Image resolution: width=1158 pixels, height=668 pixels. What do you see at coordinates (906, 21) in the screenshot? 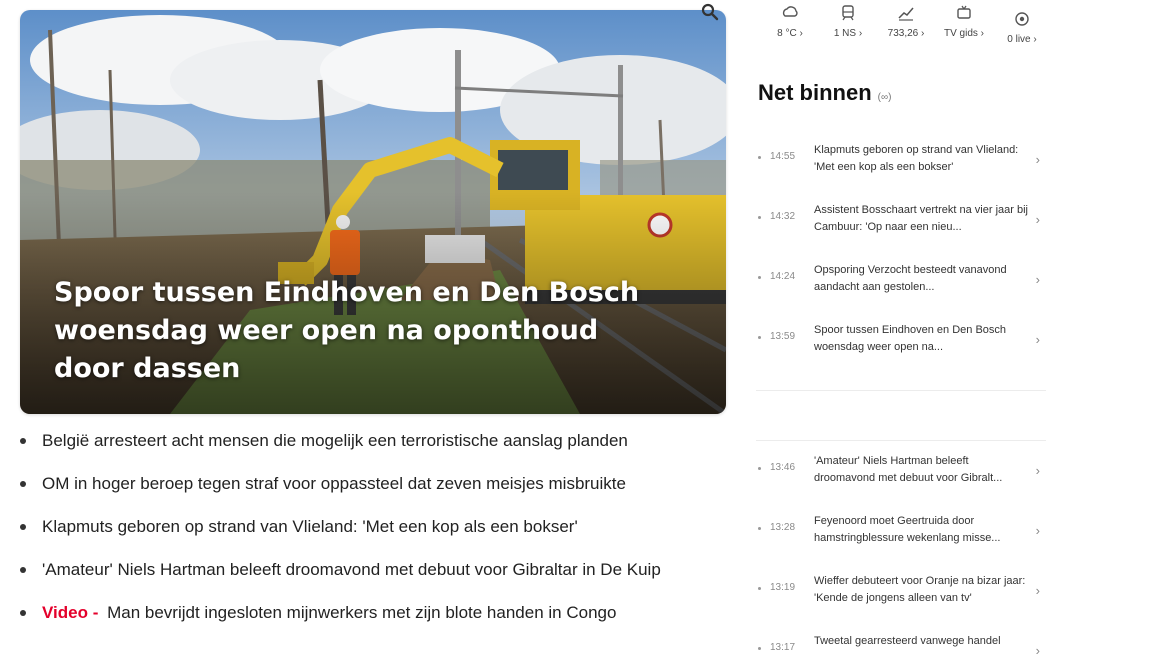
I see `stocks-link: 733,26 ›` at bounding box center [906, 21].